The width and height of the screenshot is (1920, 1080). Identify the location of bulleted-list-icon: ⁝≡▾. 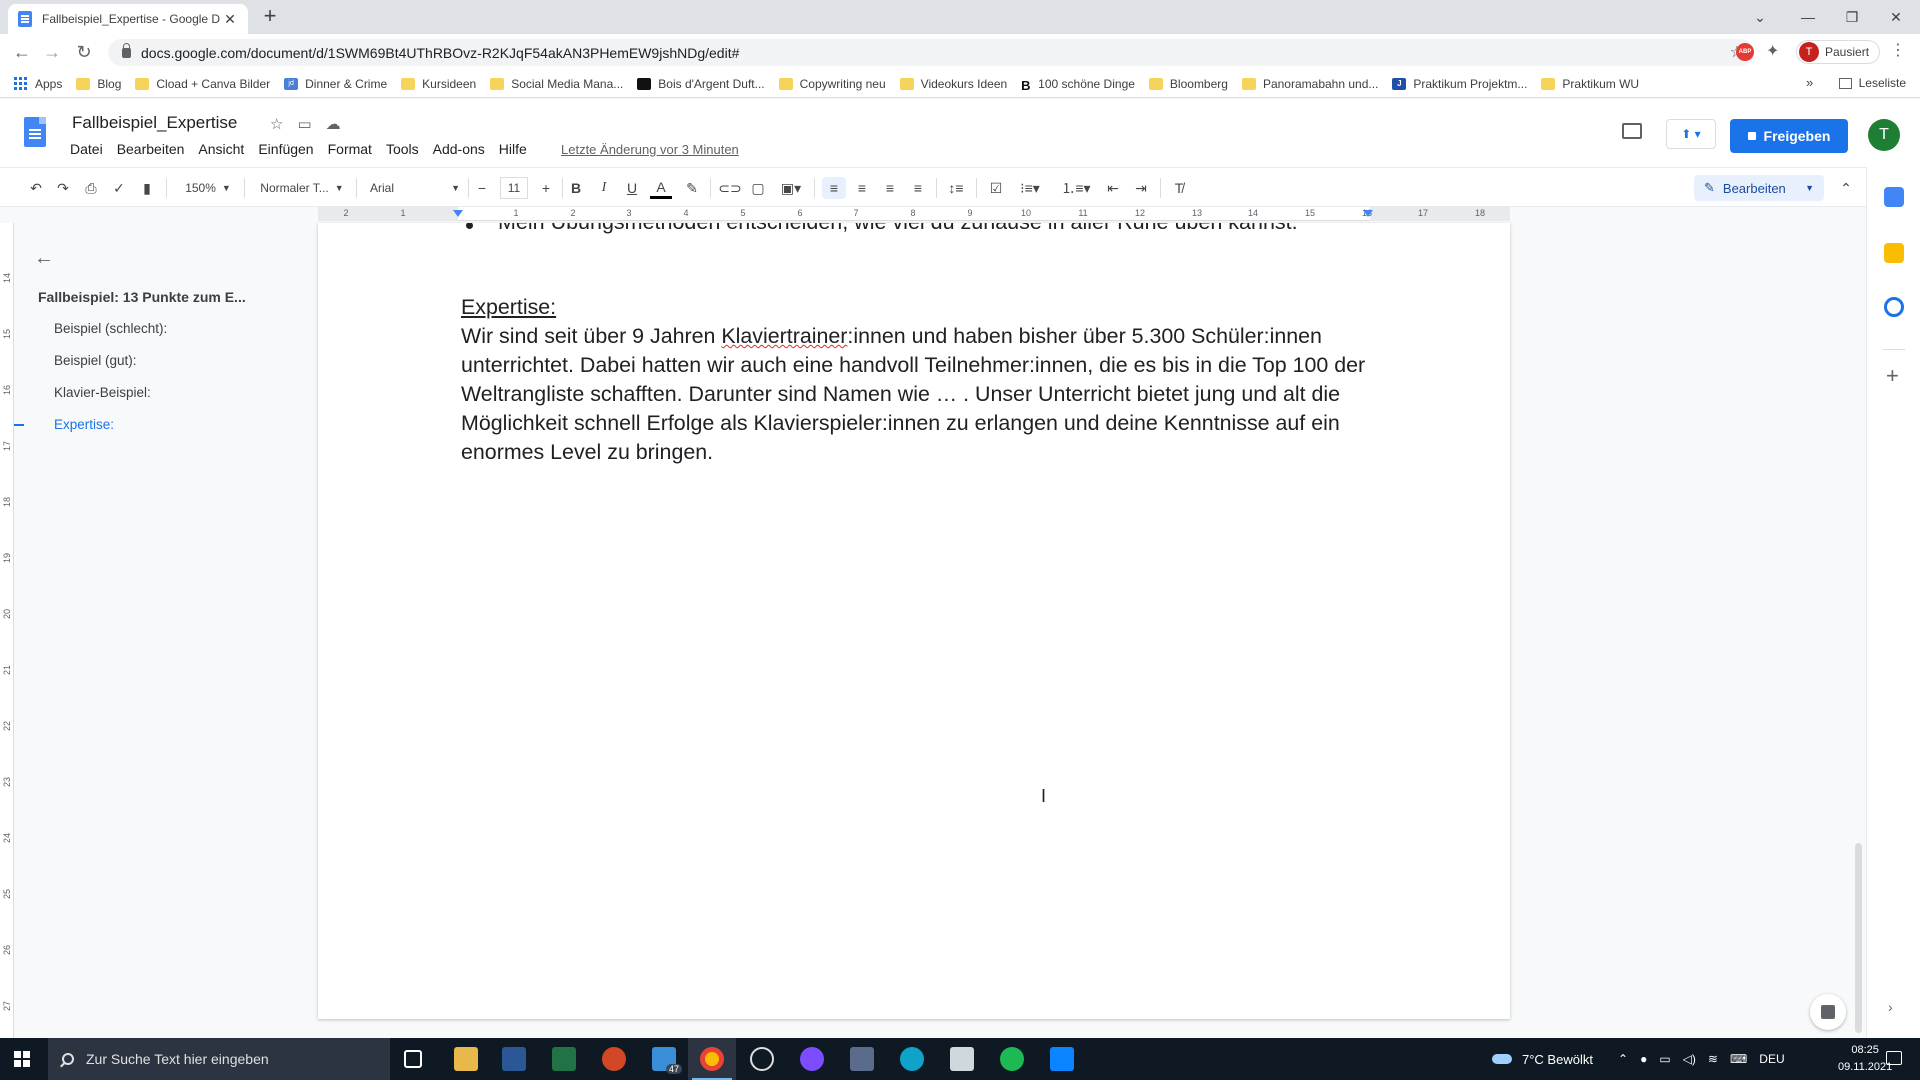
(1030, 188).